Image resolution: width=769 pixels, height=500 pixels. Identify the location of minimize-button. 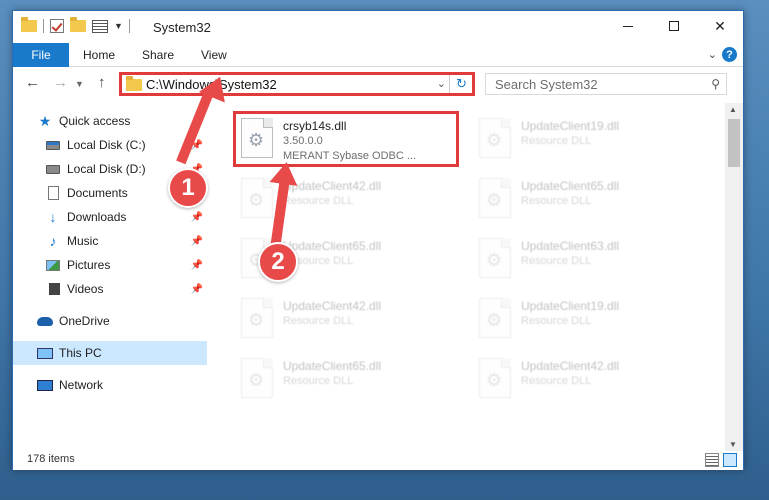
(628, 26).